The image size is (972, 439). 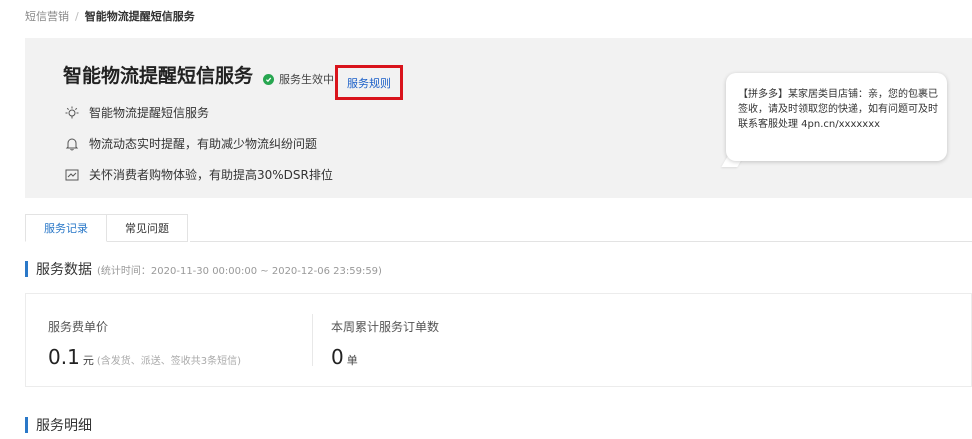 I want to click on metric-value: 0, so click(x=337, y=357).